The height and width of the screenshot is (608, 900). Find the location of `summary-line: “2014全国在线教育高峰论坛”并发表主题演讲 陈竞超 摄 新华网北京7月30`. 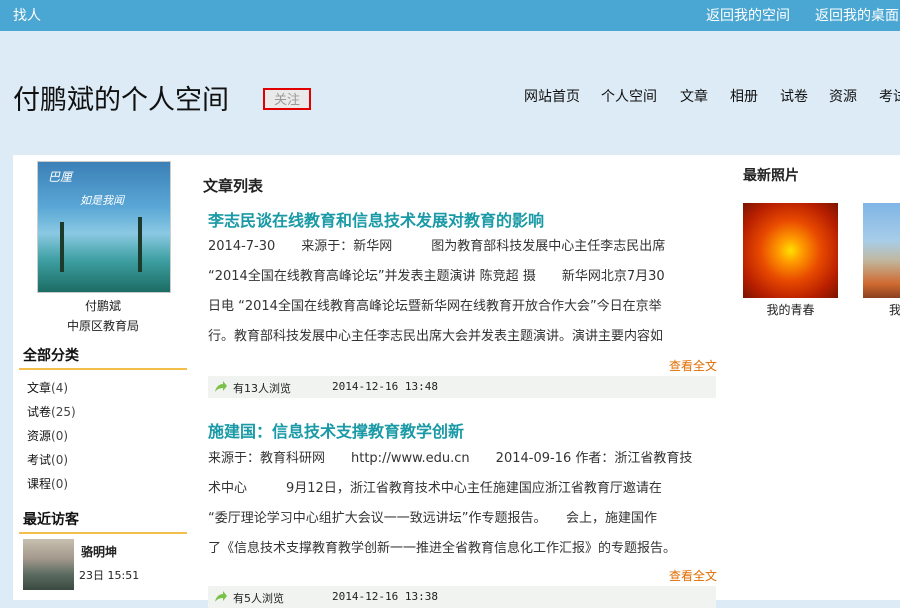

summary-line: “2014全国在线教育高峰论坛”并发表主题演讲 陈竞超 摄 新华网北京7月30 is located at coordinates (436, 276).